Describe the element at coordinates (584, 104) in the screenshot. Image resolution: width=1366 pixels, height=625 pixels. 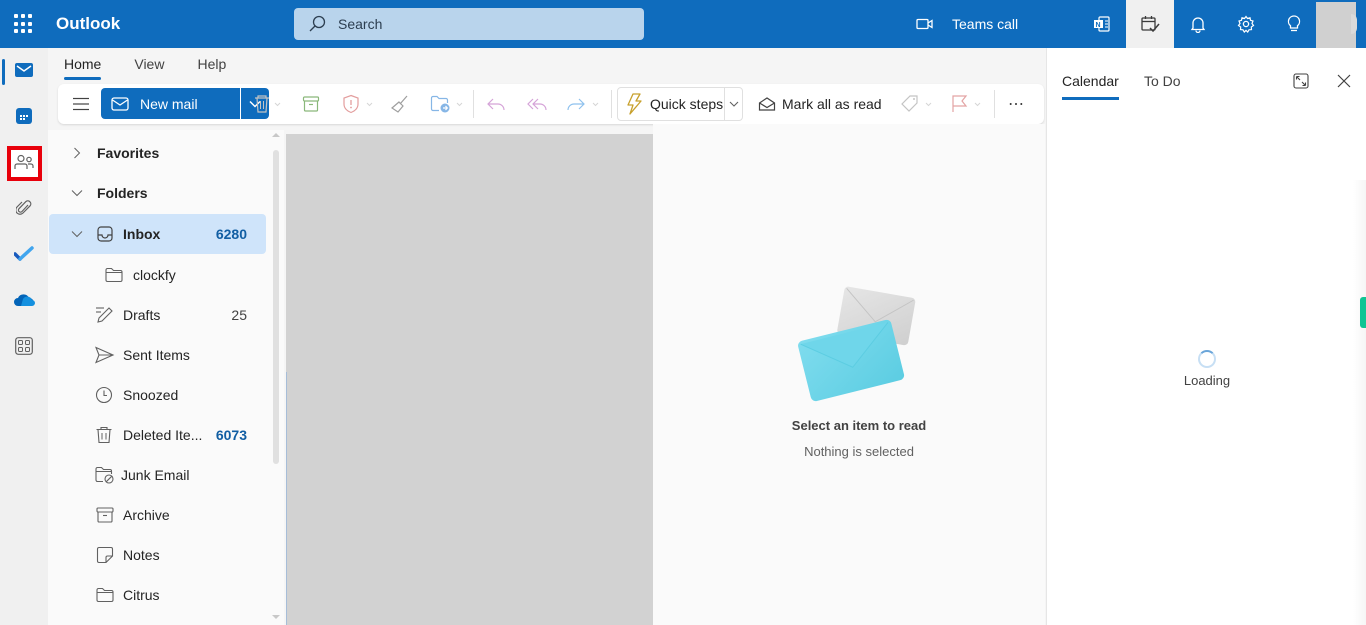
I see `forward-button` at that location.